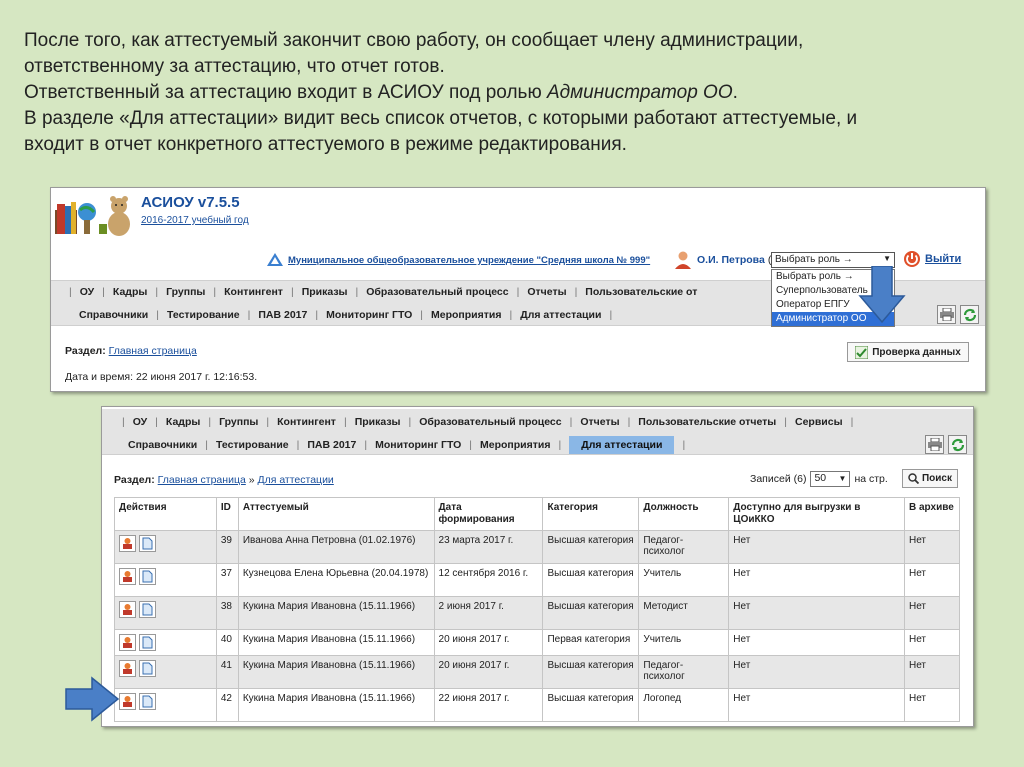 The image size is (1024, 767). What do you see at coordinates (943, 259) in the screenshot?
I see `exit-link: Выйти` at bounding box center [943, 259].